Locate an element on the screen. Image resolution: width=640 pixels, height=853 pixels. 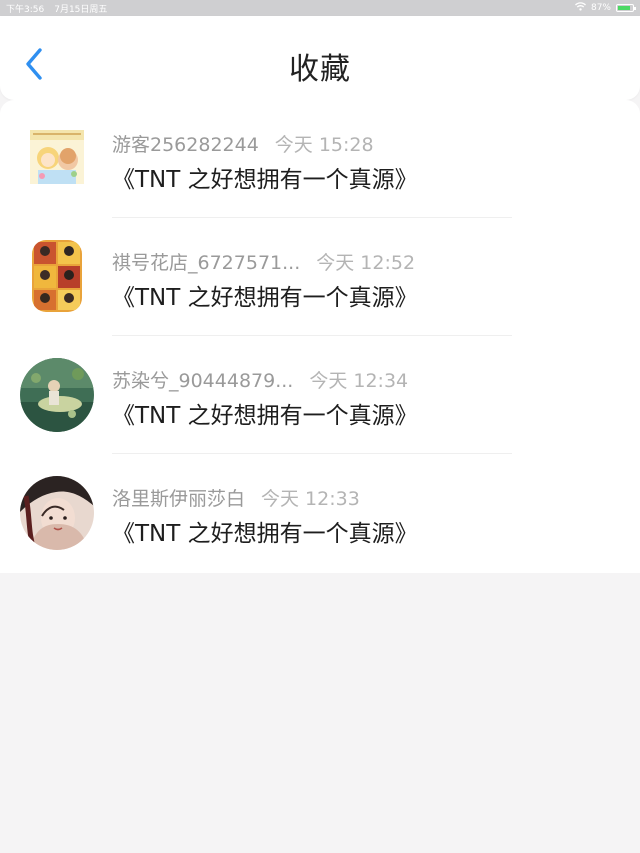
item-time: 今天 12:52 is located at coordinates (366, 263).